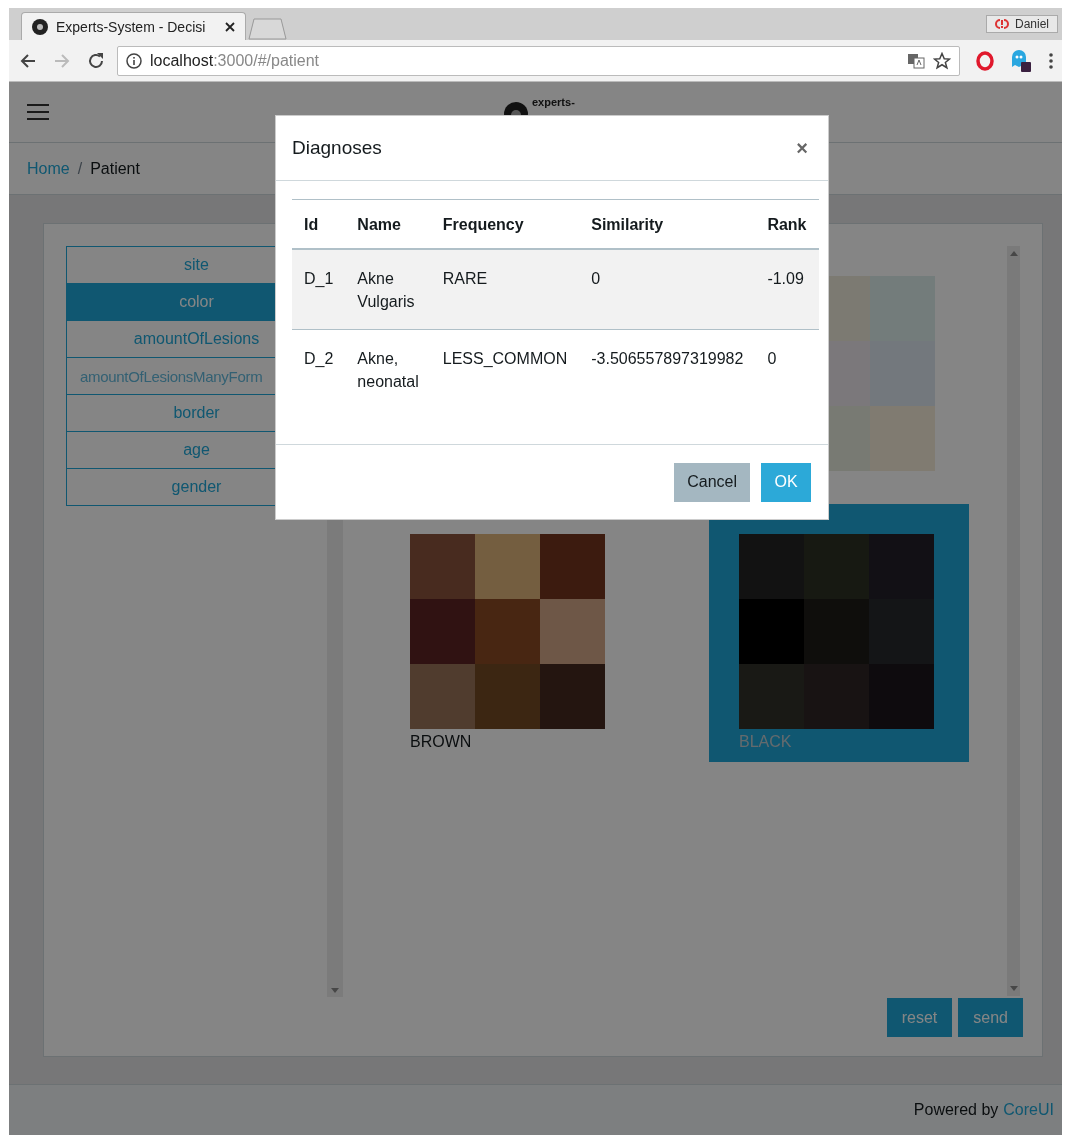 The height and width of the screenshot is (1135, 1067). I want to click on dialog-title: Diagnoses, so click(337, 148).